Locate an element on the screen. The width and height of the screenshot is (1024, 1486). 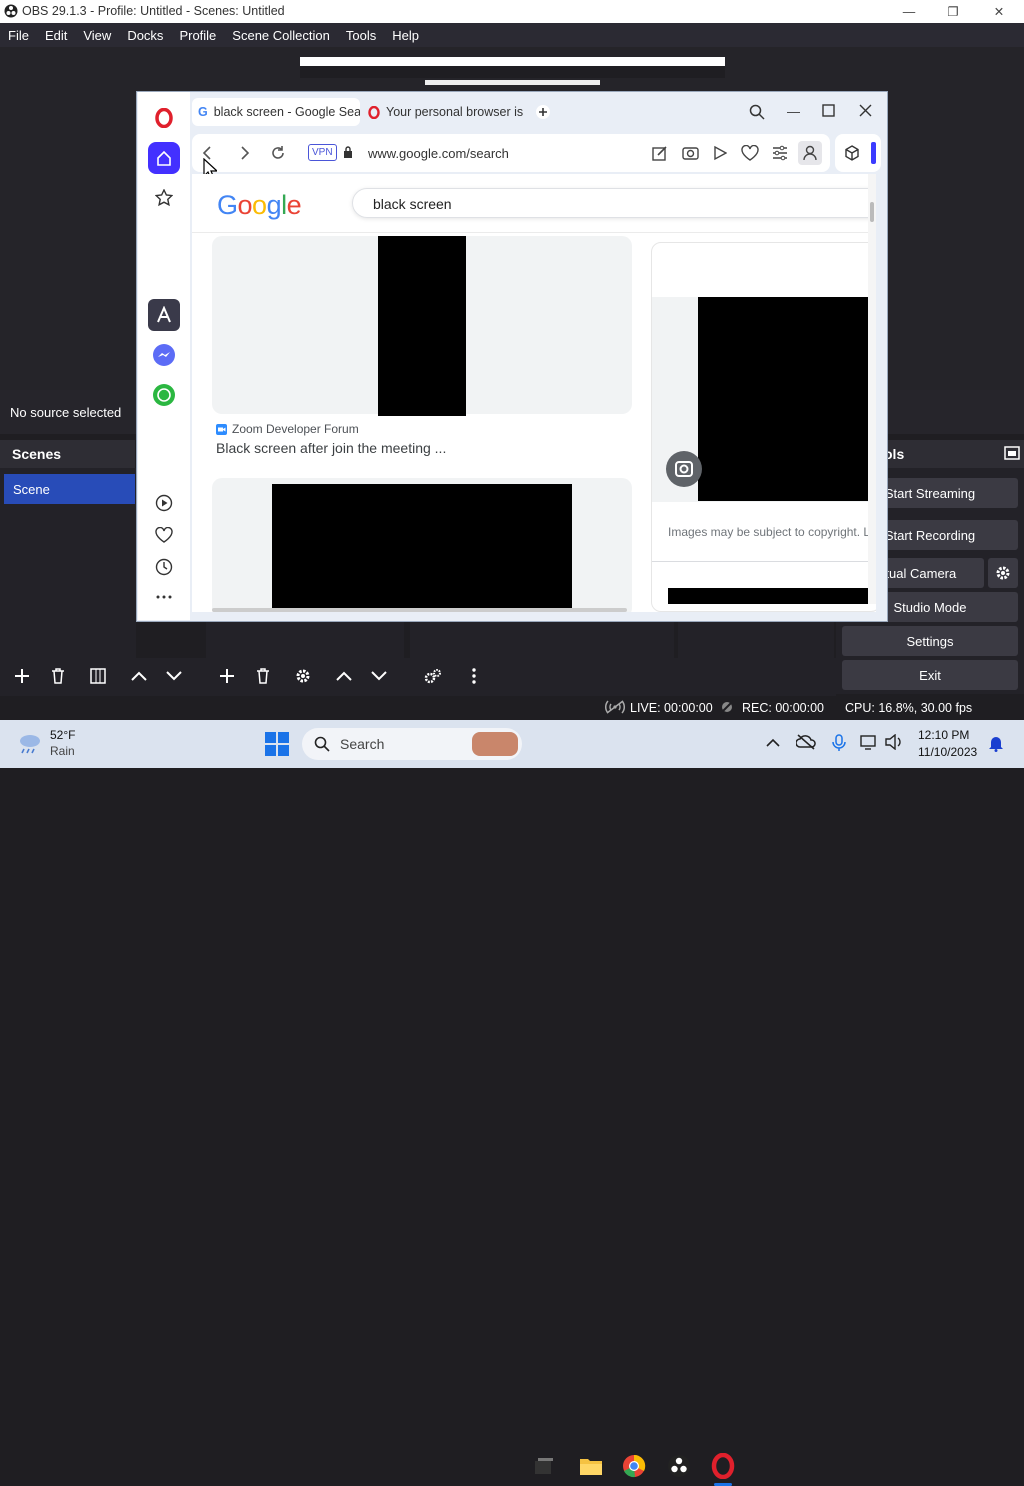
task-view-icon is located at coordinates (544, 1466).